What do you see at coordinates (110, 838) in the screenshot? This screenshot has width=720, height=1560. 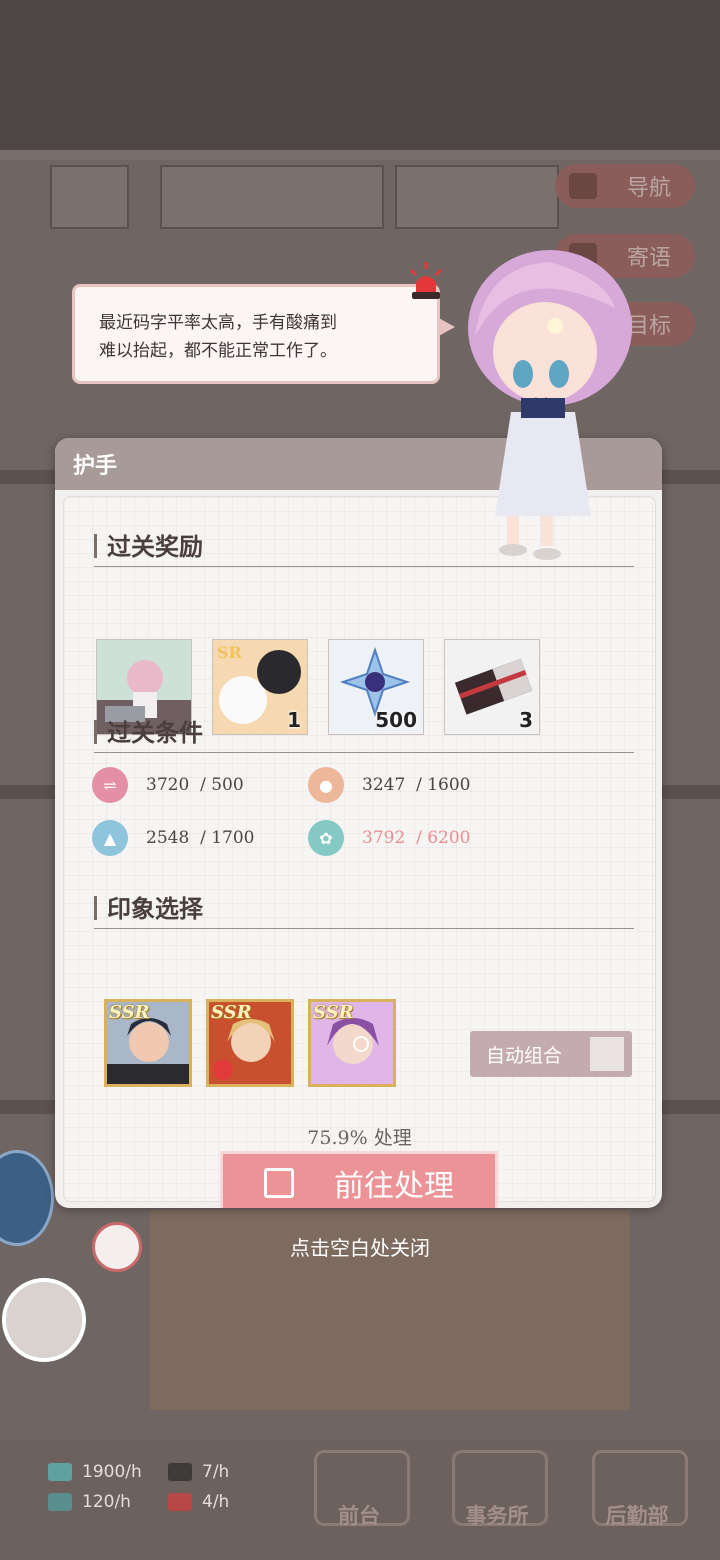 I see `graduation-icon: ▲` at bounding box center [110, 838].